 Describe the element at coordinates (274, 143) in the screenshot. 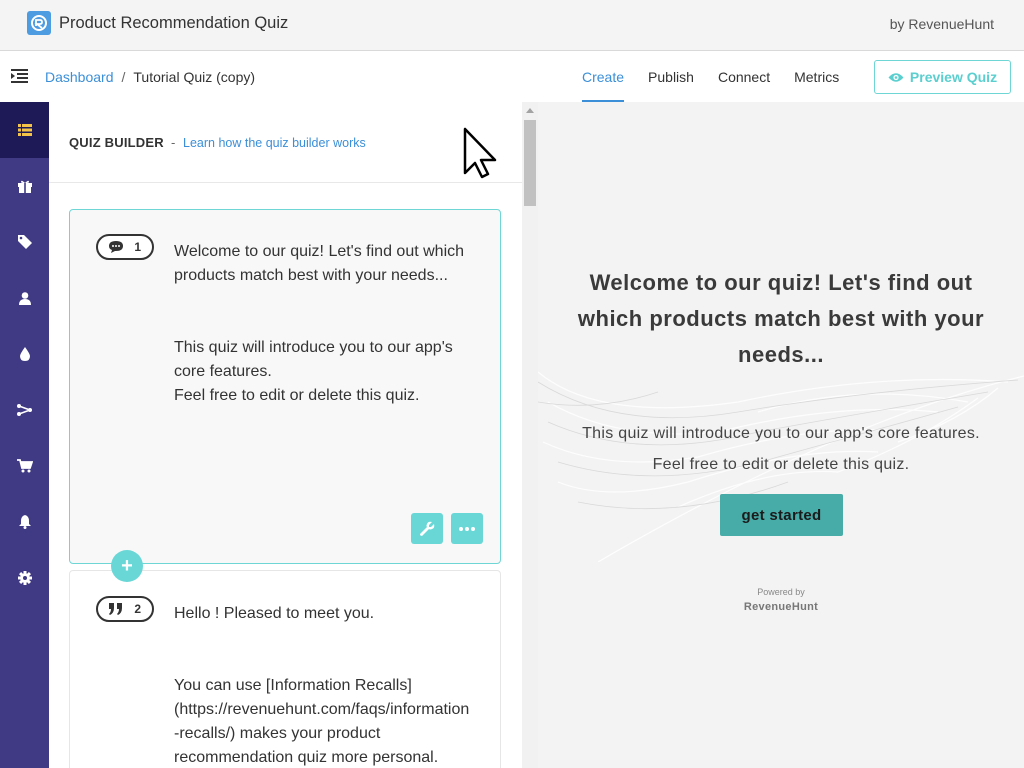

I see `builder-help-link: Learn how the quiz builder works` at that location.